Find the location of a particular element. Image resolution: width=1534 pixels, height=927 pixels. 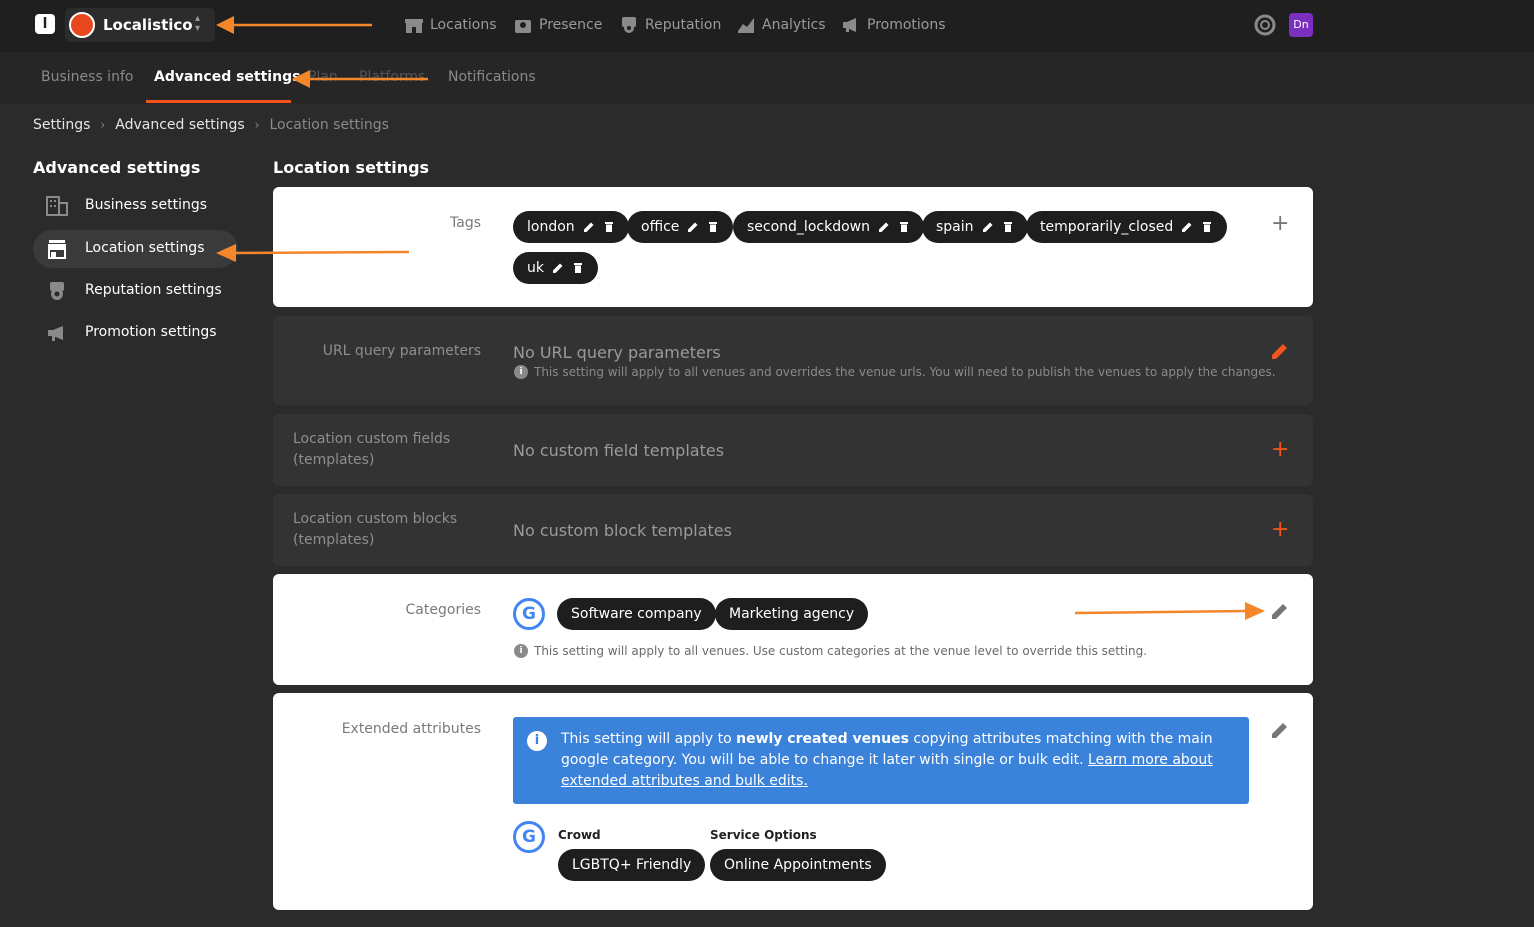

tab-notifications: Notifications is located at coordinates (492, 77).